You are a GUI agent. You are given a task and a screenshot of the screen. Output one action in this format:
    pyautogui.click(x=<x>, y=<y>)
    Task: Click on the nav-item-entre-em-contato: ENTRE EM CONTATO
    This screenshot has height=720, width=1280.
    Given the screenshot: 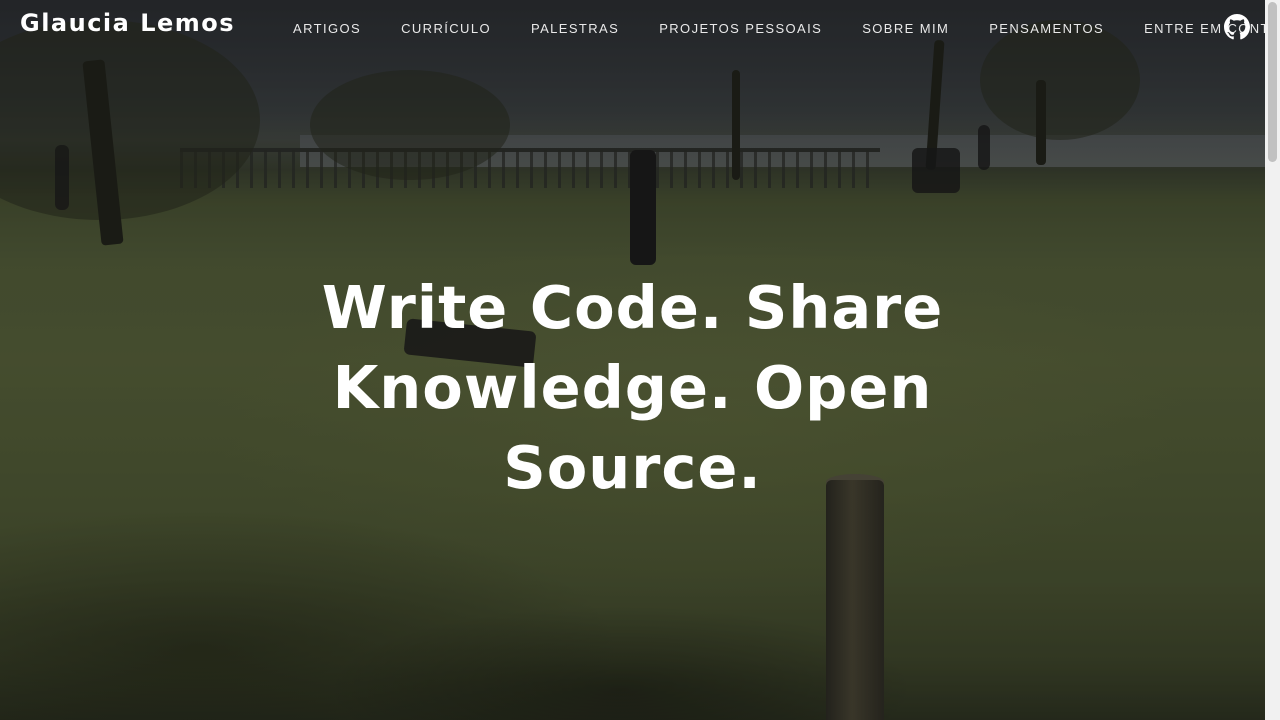 What is the action you would take?
    pyautogui.click(x=1202, y=28)
    